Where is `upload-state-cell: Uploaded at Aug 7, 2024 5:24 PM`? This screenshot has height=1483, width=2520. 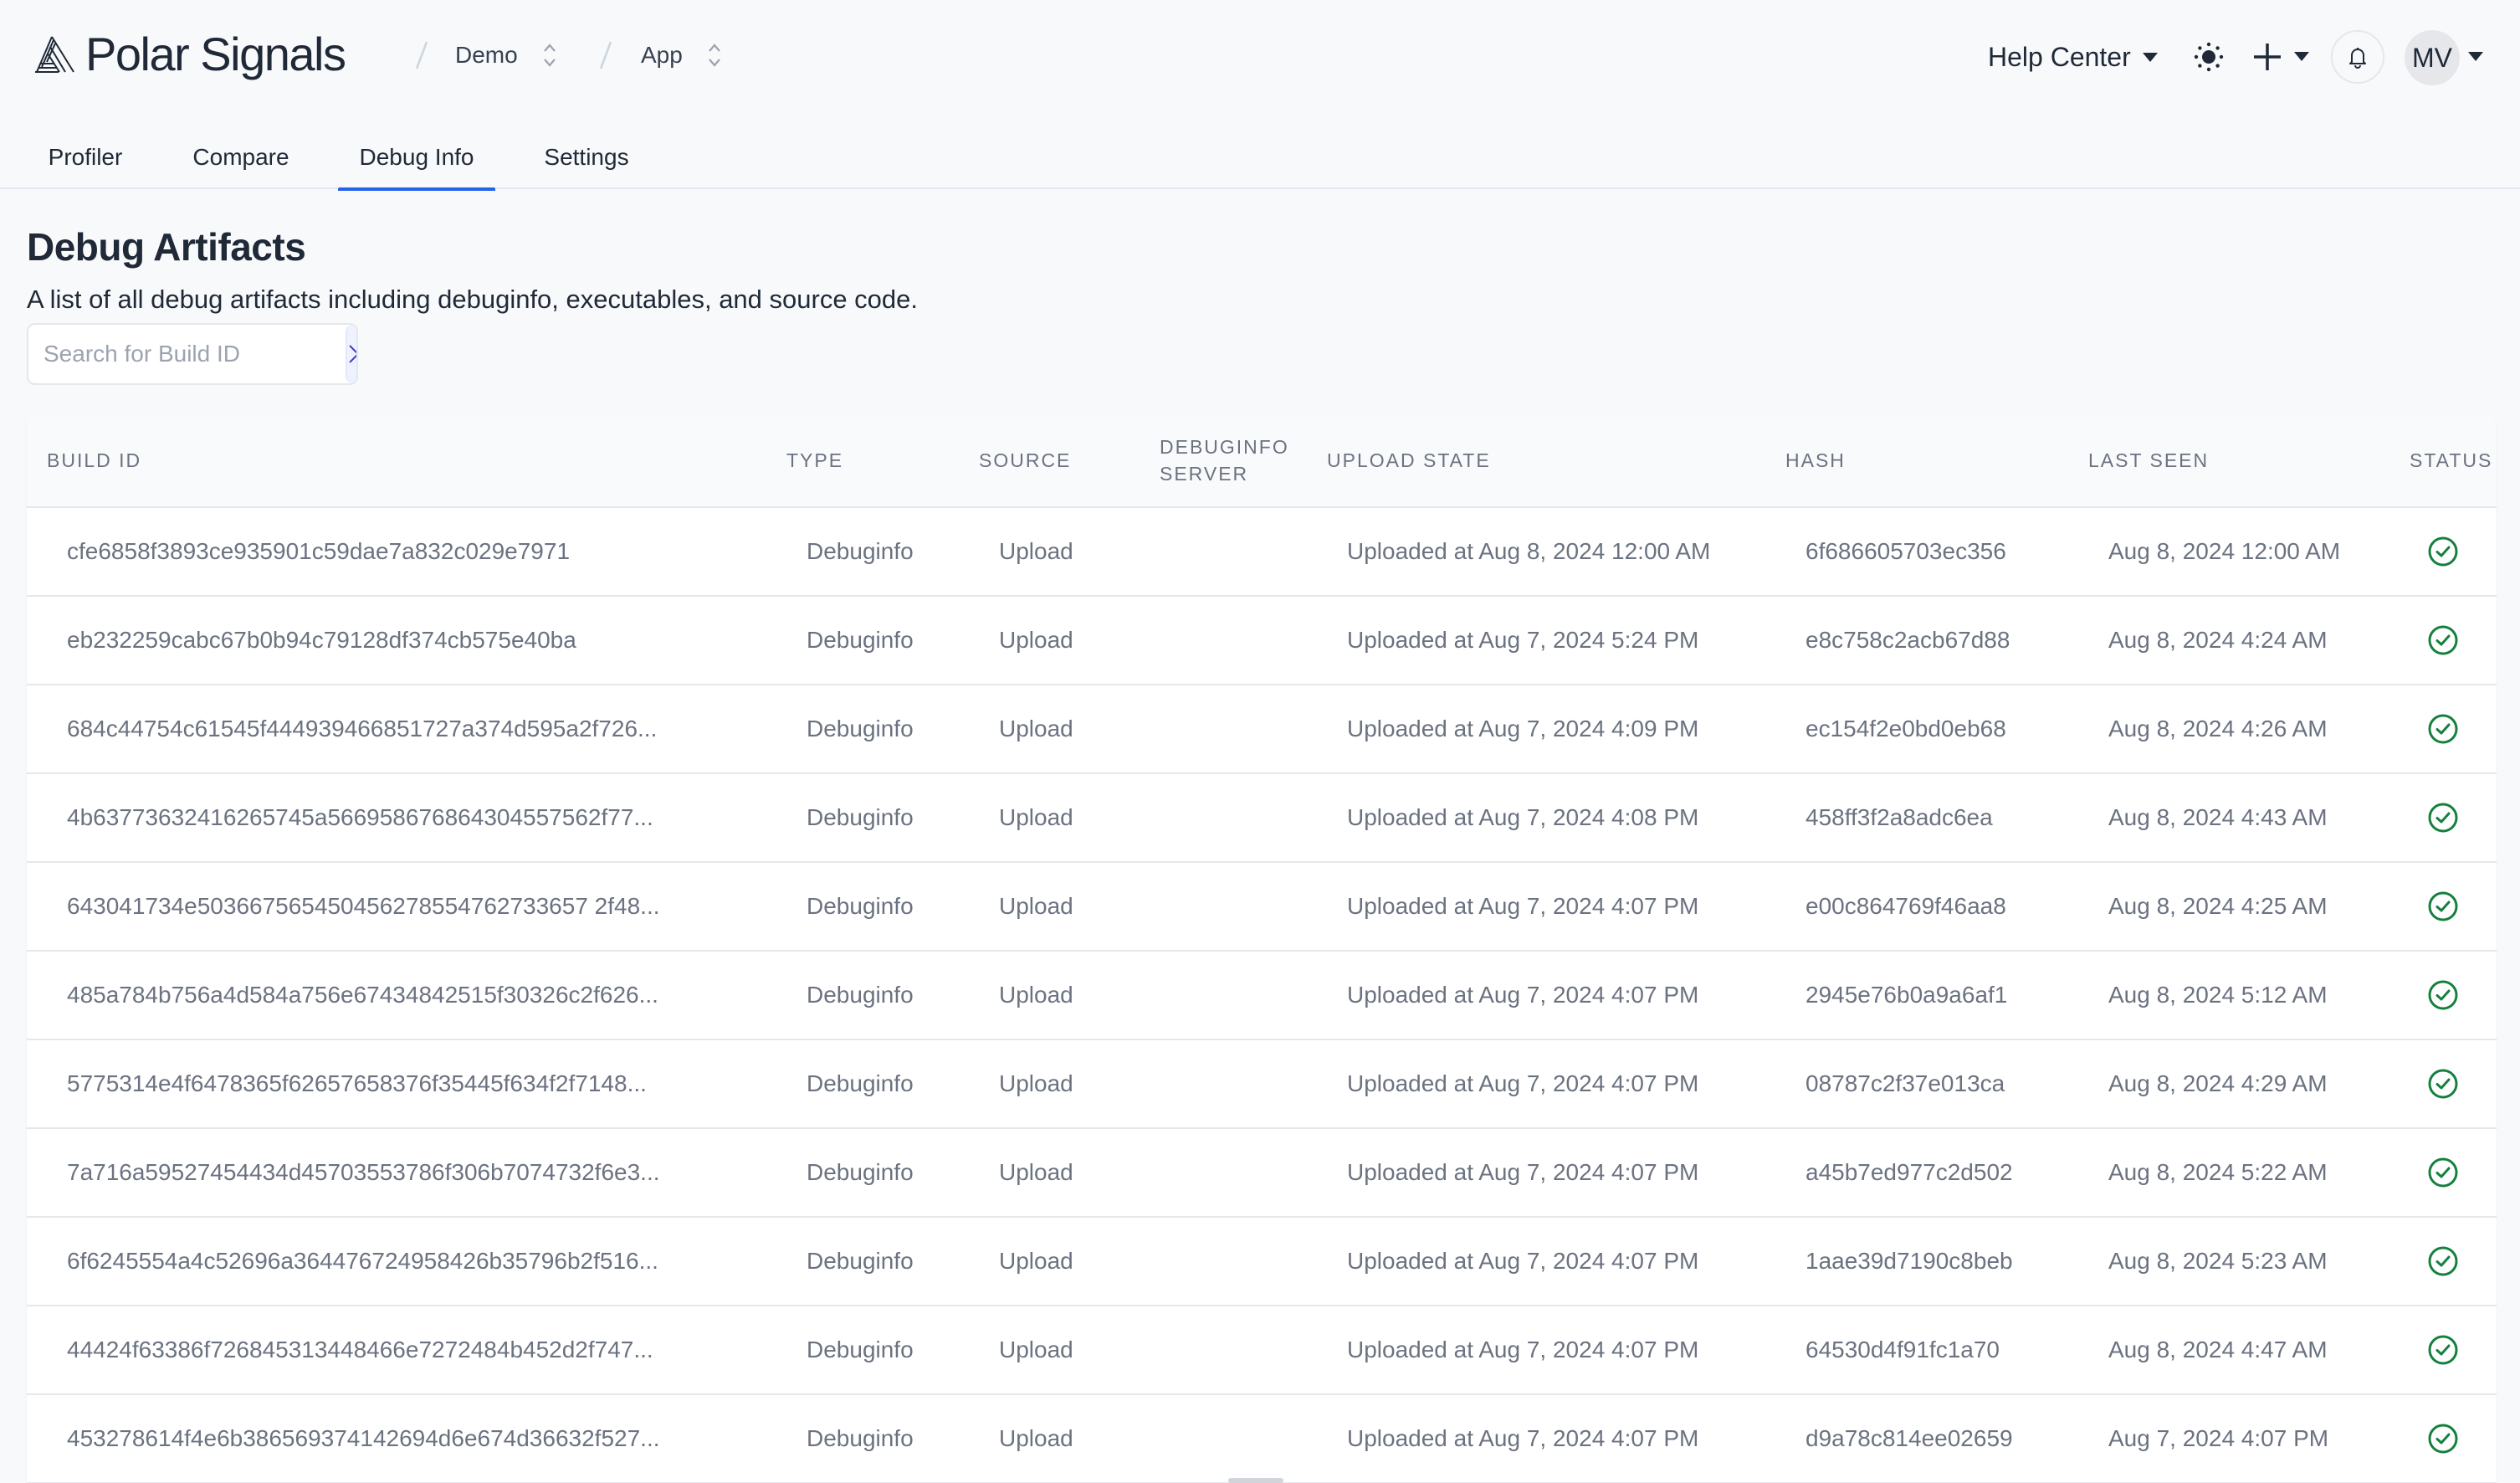
upload-state-cell: Uploaded at Aug 7, 2024 5:24 PM is located at coordinates (1523, 640).